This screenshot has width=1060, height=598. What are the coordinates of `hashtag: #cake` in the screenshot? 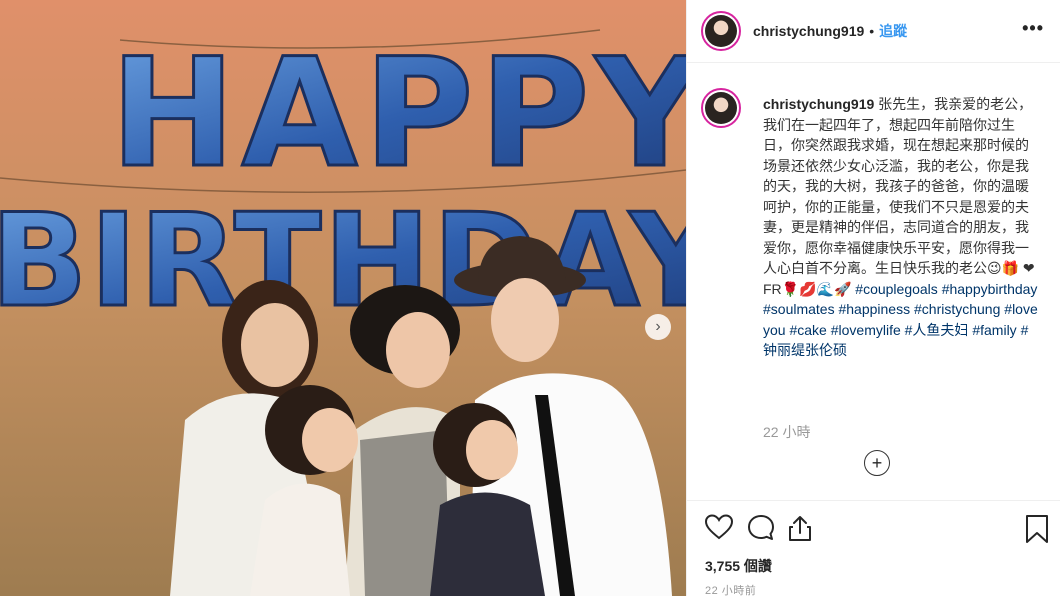 It's located at (807, 330).